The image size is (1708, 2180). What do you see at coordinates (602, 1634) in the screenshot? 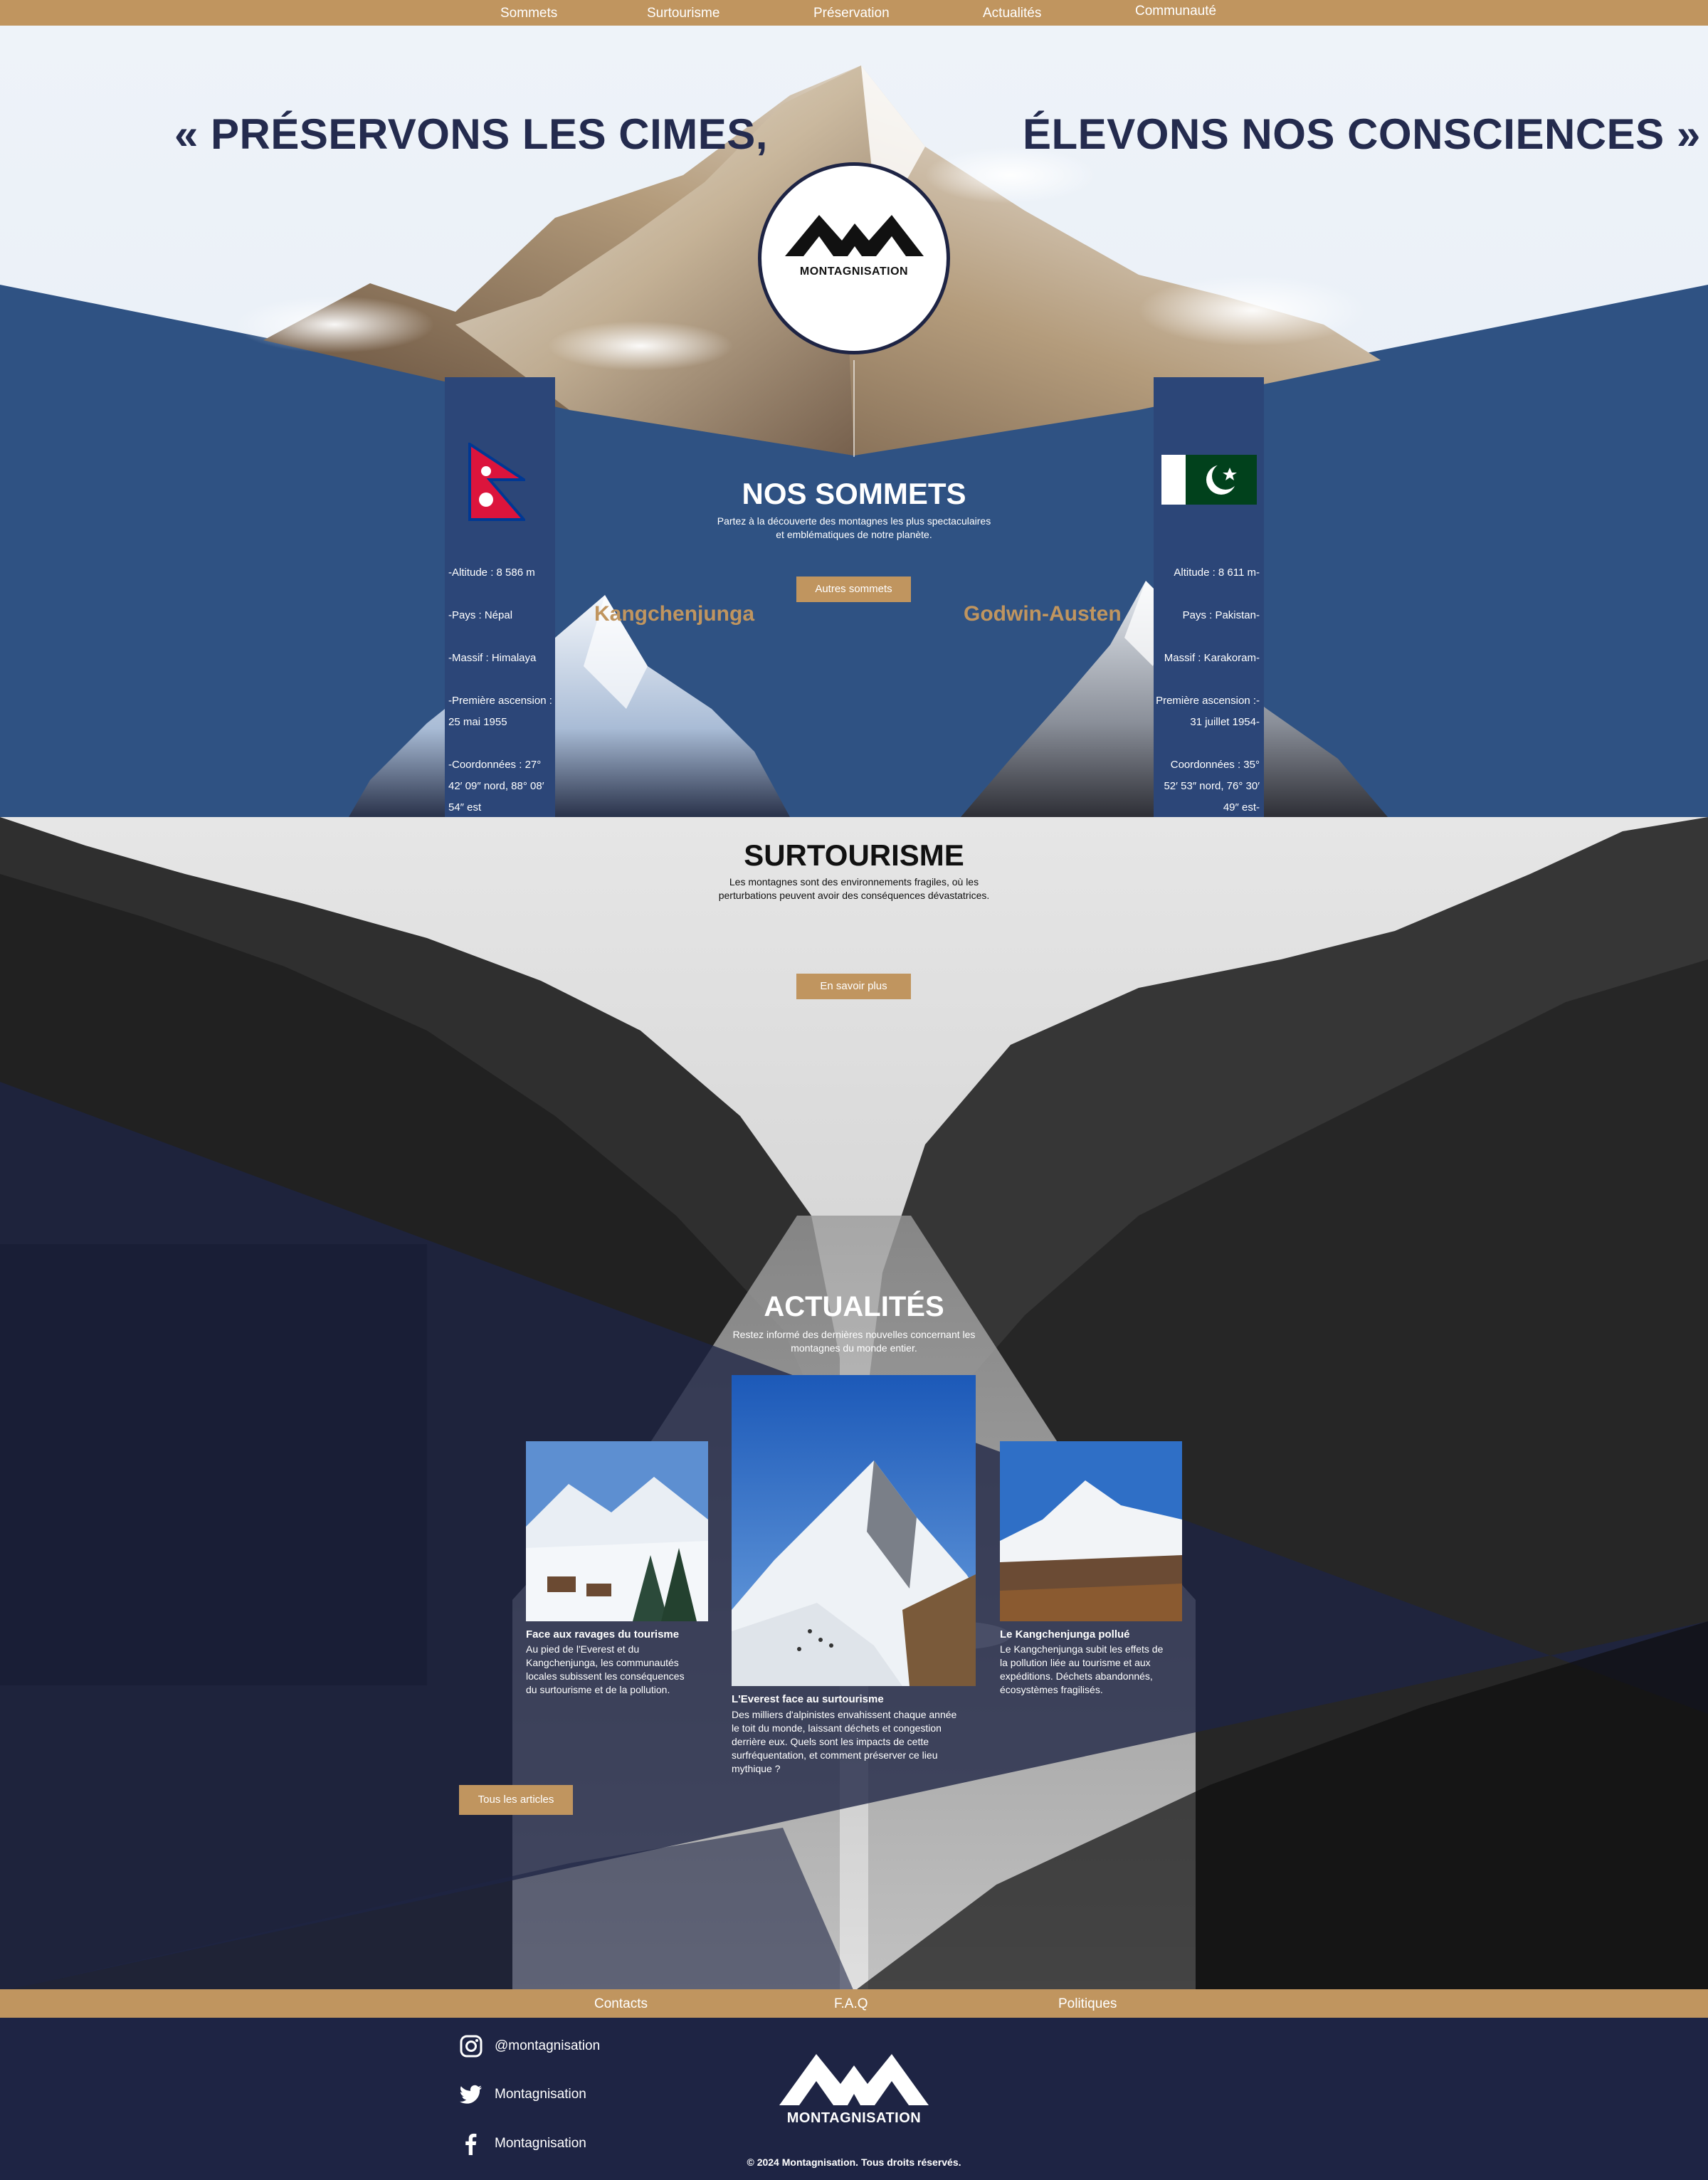
I see `article-title-1: Face aux ravages du tourisme` at bounding box center [602, 1634].